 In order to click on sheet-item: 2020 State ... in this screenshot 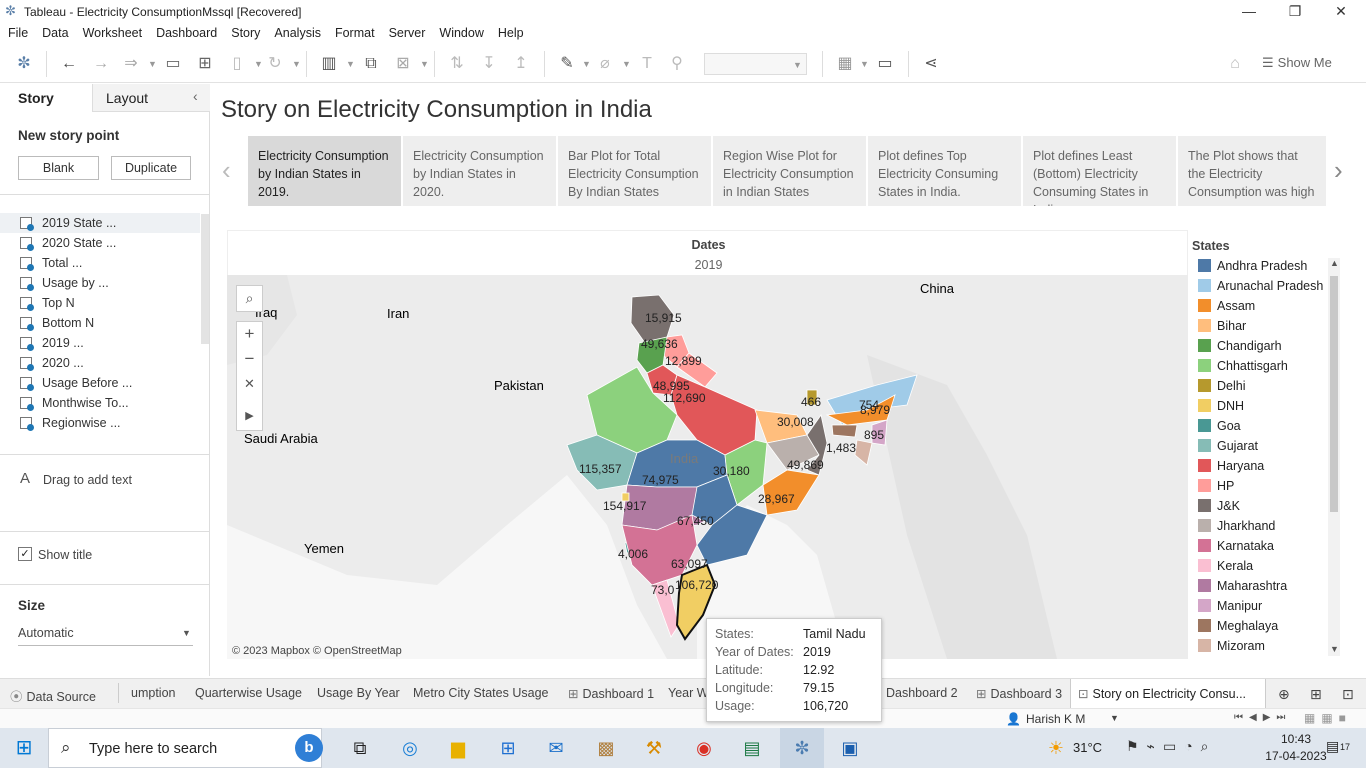, I will do `click(68, 243)`.